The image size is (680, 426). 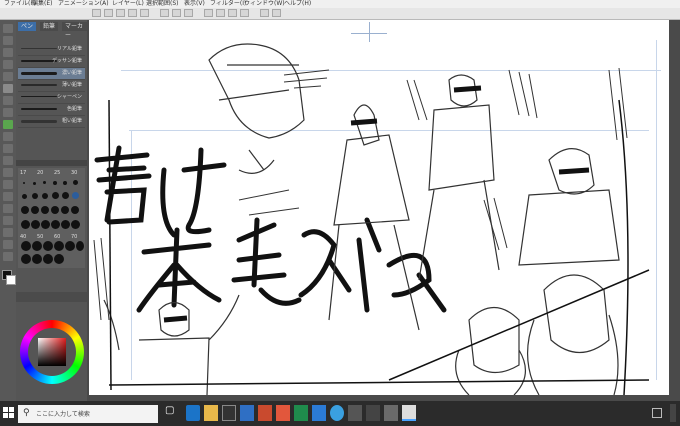 I want to click on menu-animation: アニメーション(A), so click(x=83, y=4).